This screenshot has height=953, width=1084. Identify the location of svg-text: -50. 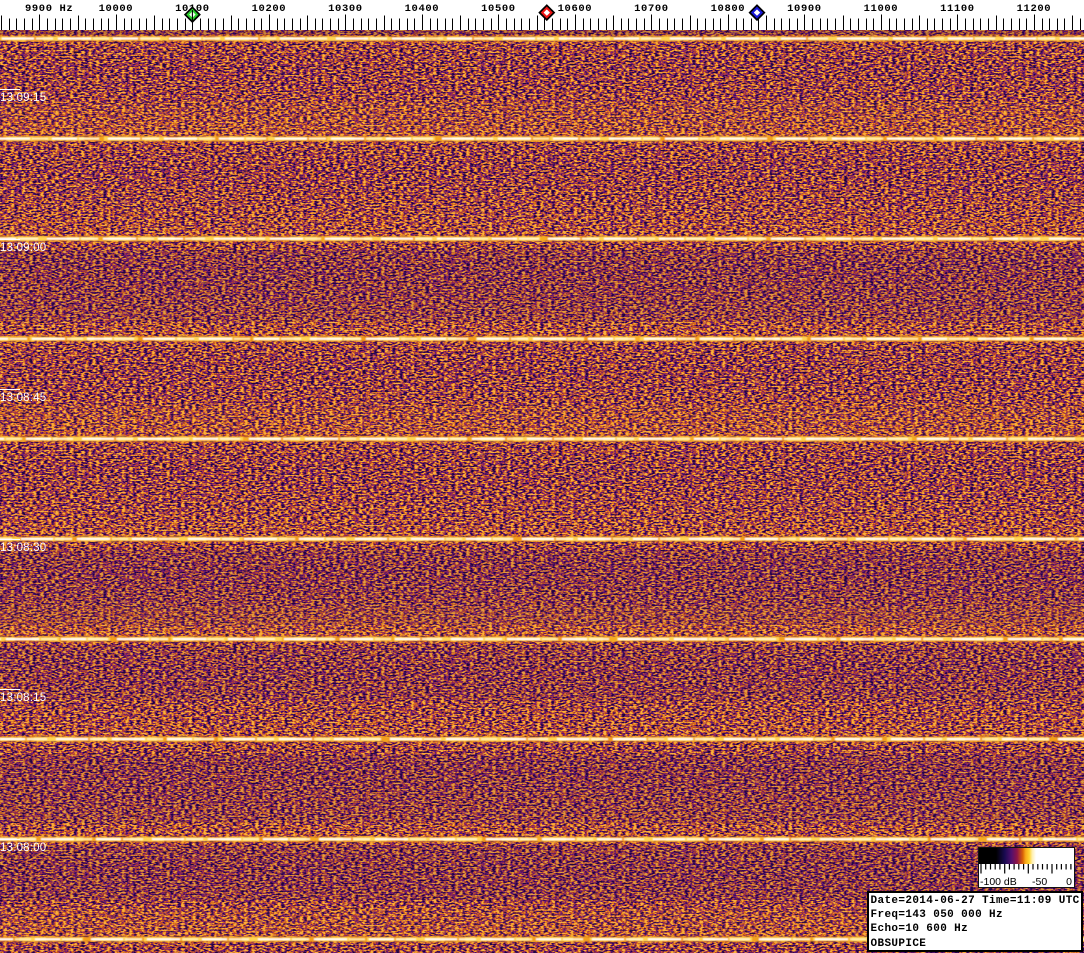
(1039, 881).